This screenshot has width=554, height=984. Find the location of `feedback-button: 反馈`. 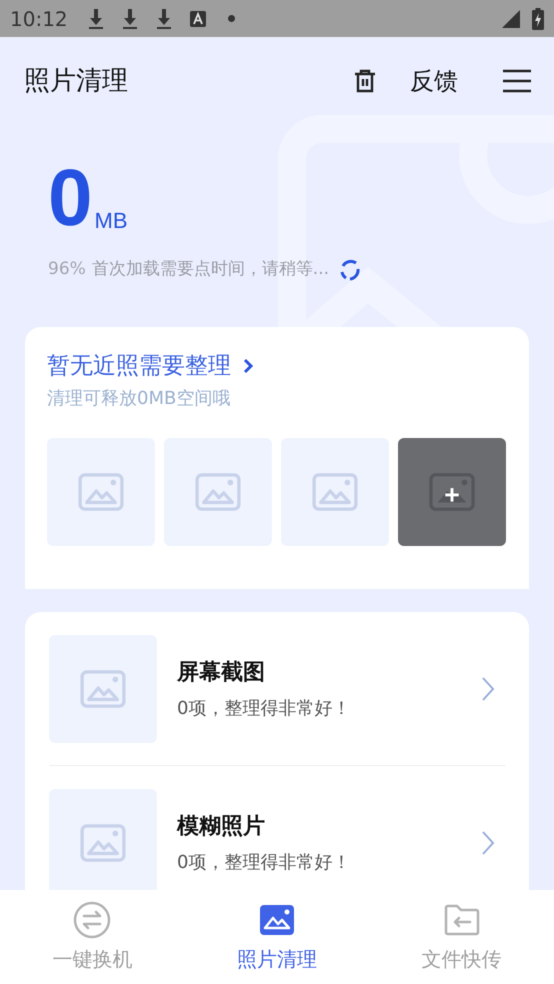

feedback-button: 反馈 is located at coordinates (434, 81).